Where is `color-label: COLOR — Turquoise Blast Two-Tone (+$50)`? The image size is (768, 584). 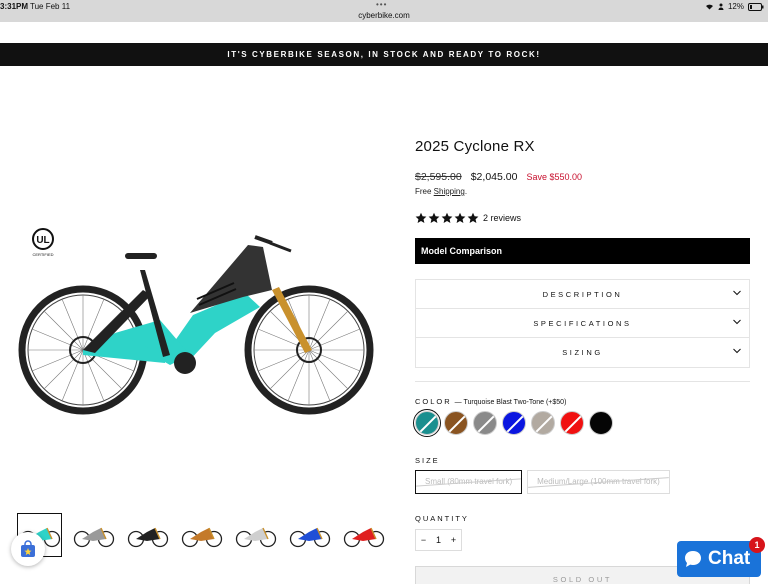 color-label: COLOR — Turquoise Blast Two-Tone (+$50) is located at coordinates (490, 401).